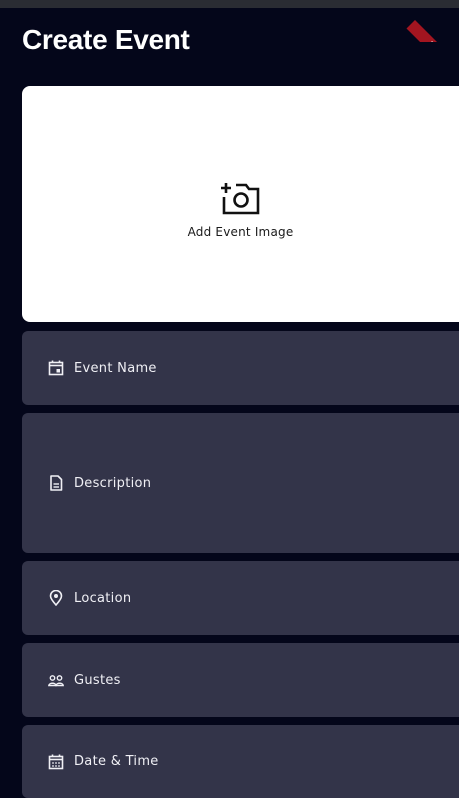 The width and height of the screenshot is (459, 798). I want to click on guests-label: Gustes, so click(97, 680).